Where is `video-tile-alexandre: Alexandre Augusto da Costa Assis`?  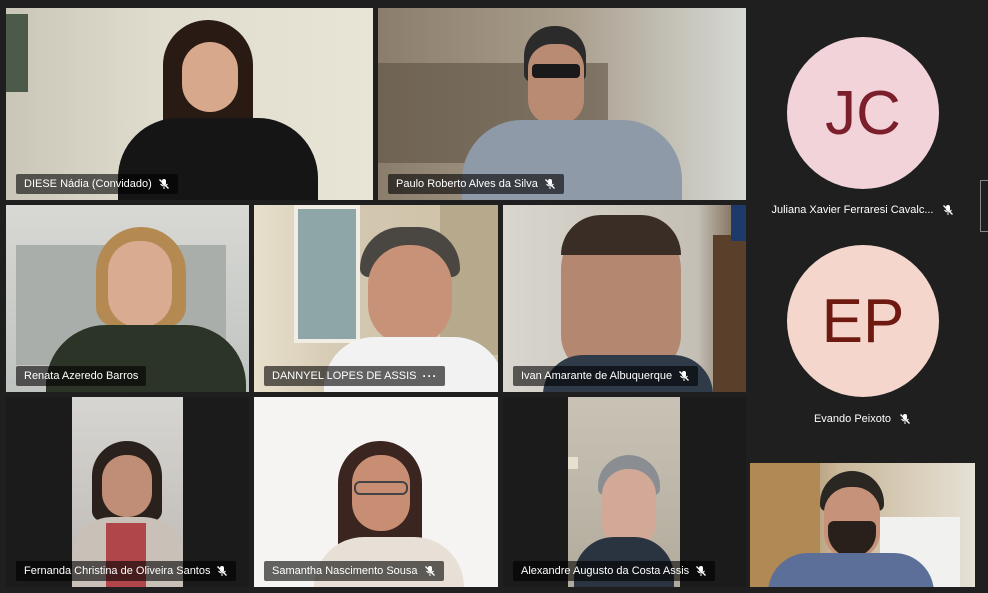
video-tile-alexandre: Alexandre Augusto da Costa Assis is located at coordinates (624, 492).